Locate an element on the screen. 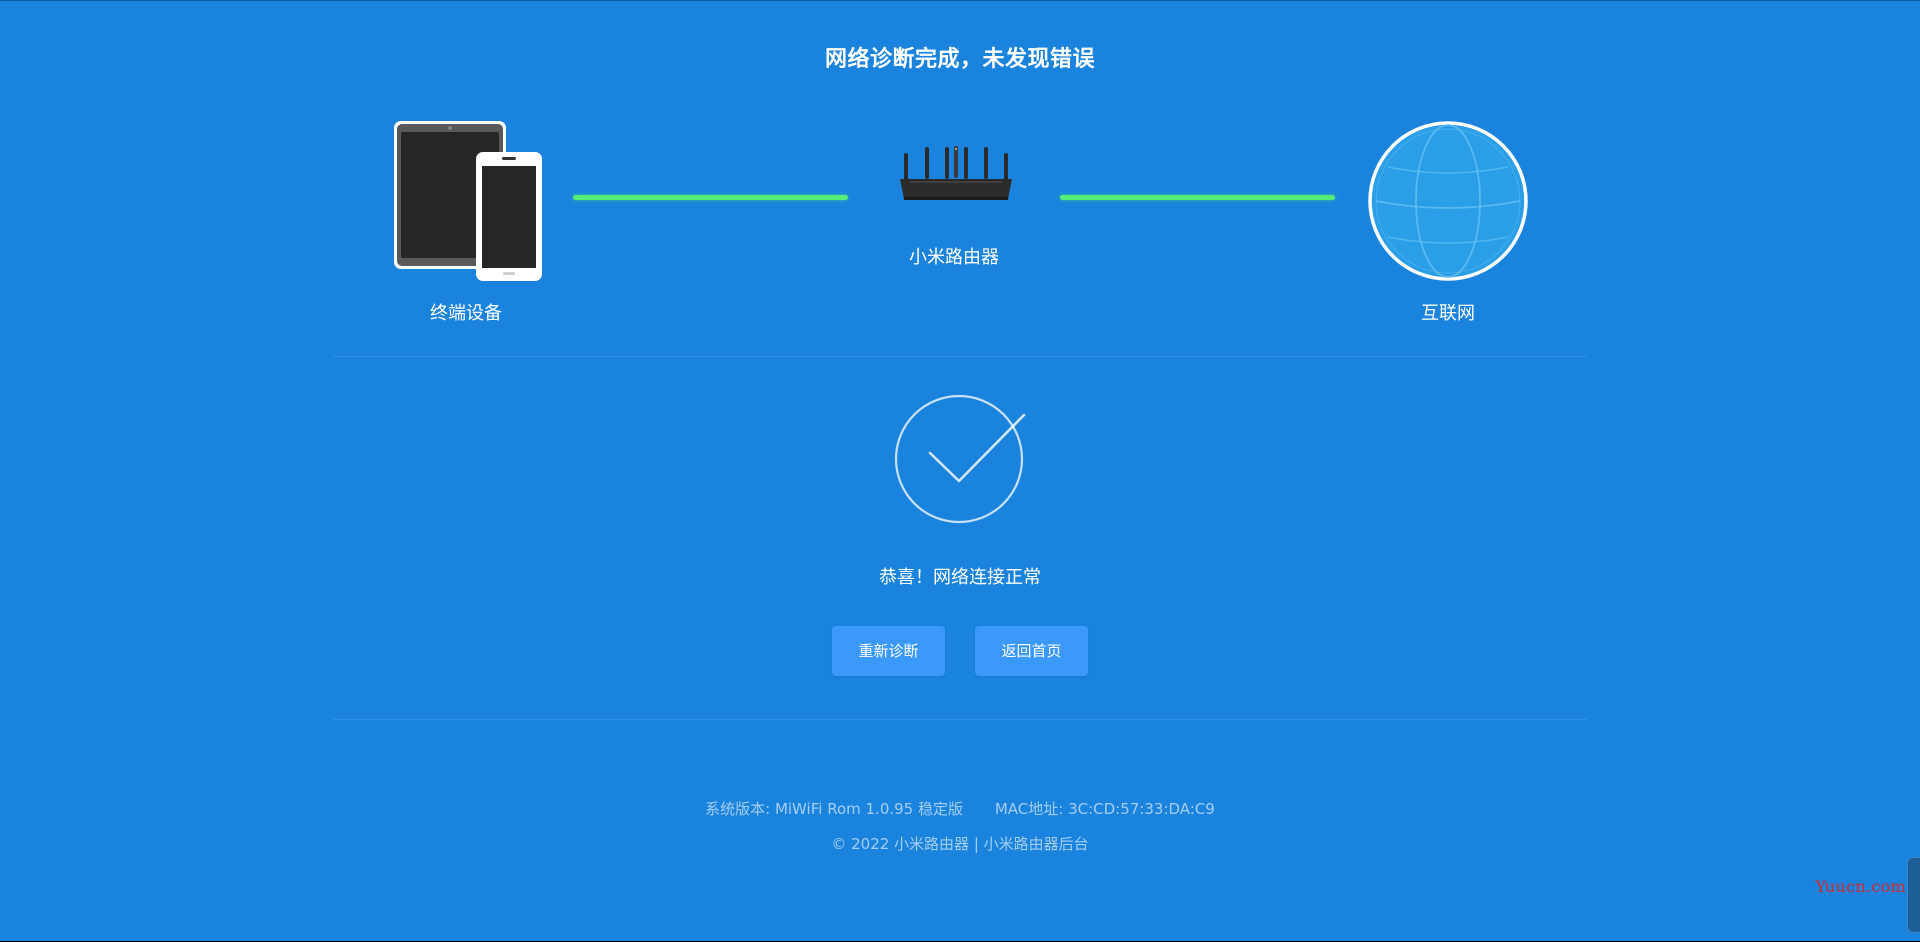 The image size is (1920, 942). terminal-device-node is located at coordinates (468, 201).